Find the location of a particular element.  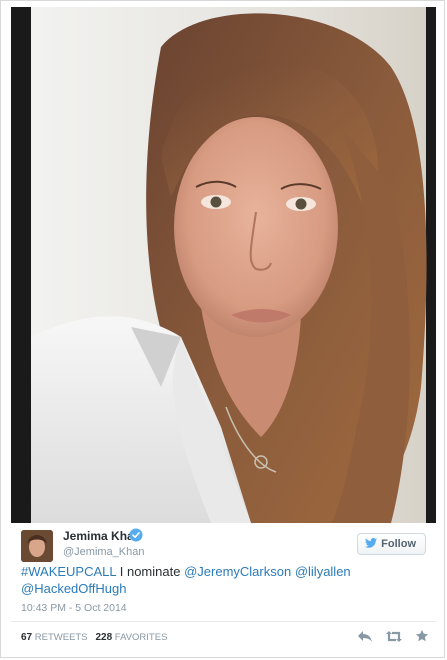

verified-badge-icon is located at coordinates (136, 535).